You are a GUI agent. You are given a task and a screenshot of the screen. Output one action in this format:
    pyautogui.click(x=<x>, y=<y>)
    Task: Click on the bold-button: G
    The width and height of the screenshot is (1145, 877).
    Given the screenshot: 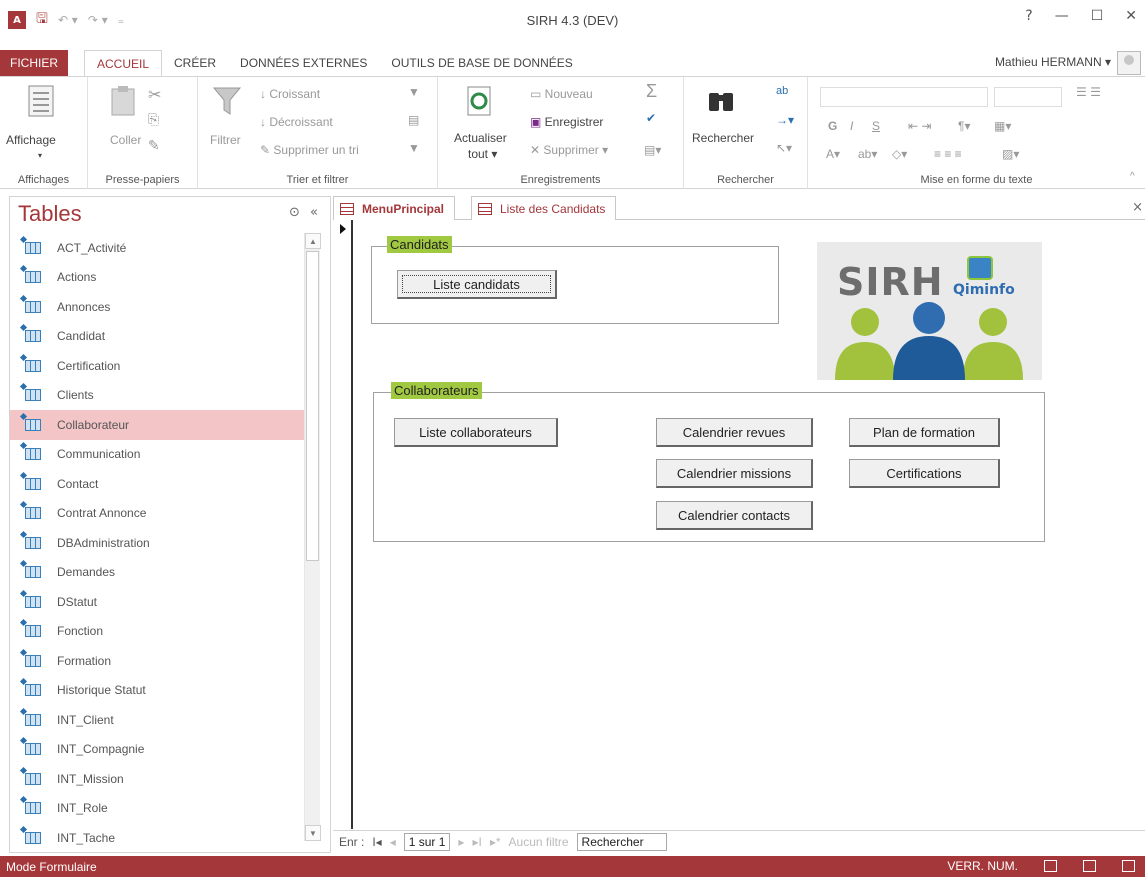 What is the action you would take?
    pyautogui.click(x=832, y=126)
    